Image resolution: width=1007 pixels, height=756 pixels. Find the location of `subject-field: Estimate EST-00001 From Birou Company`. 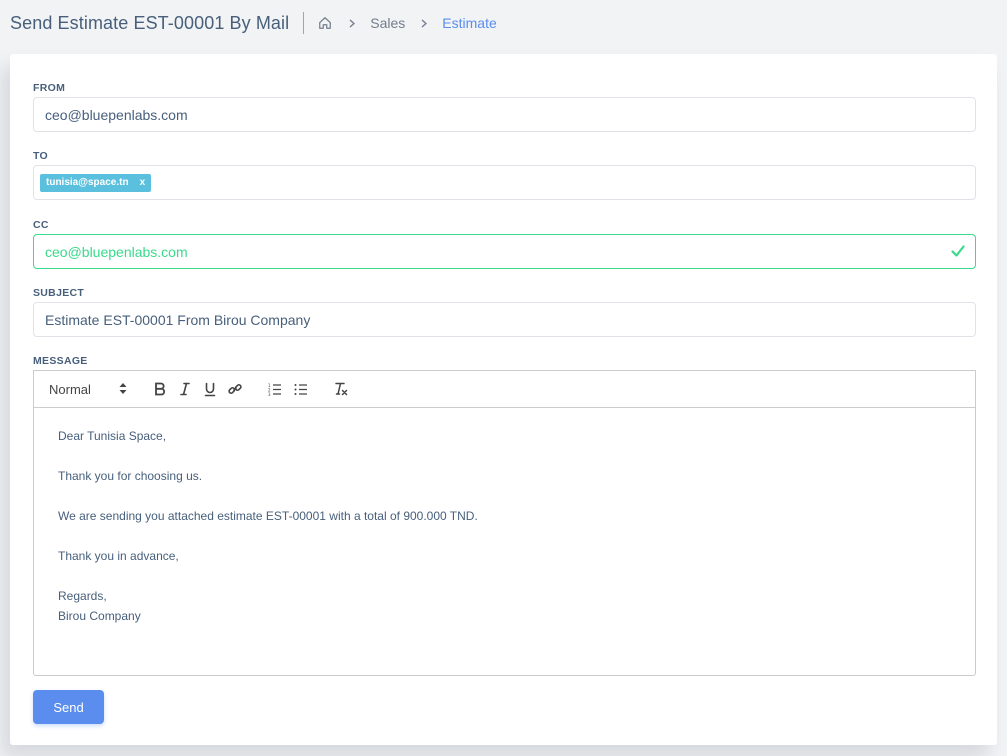

subject-field: Estimate EST-00001 From Birou Company is located at coordinates (504, 319).